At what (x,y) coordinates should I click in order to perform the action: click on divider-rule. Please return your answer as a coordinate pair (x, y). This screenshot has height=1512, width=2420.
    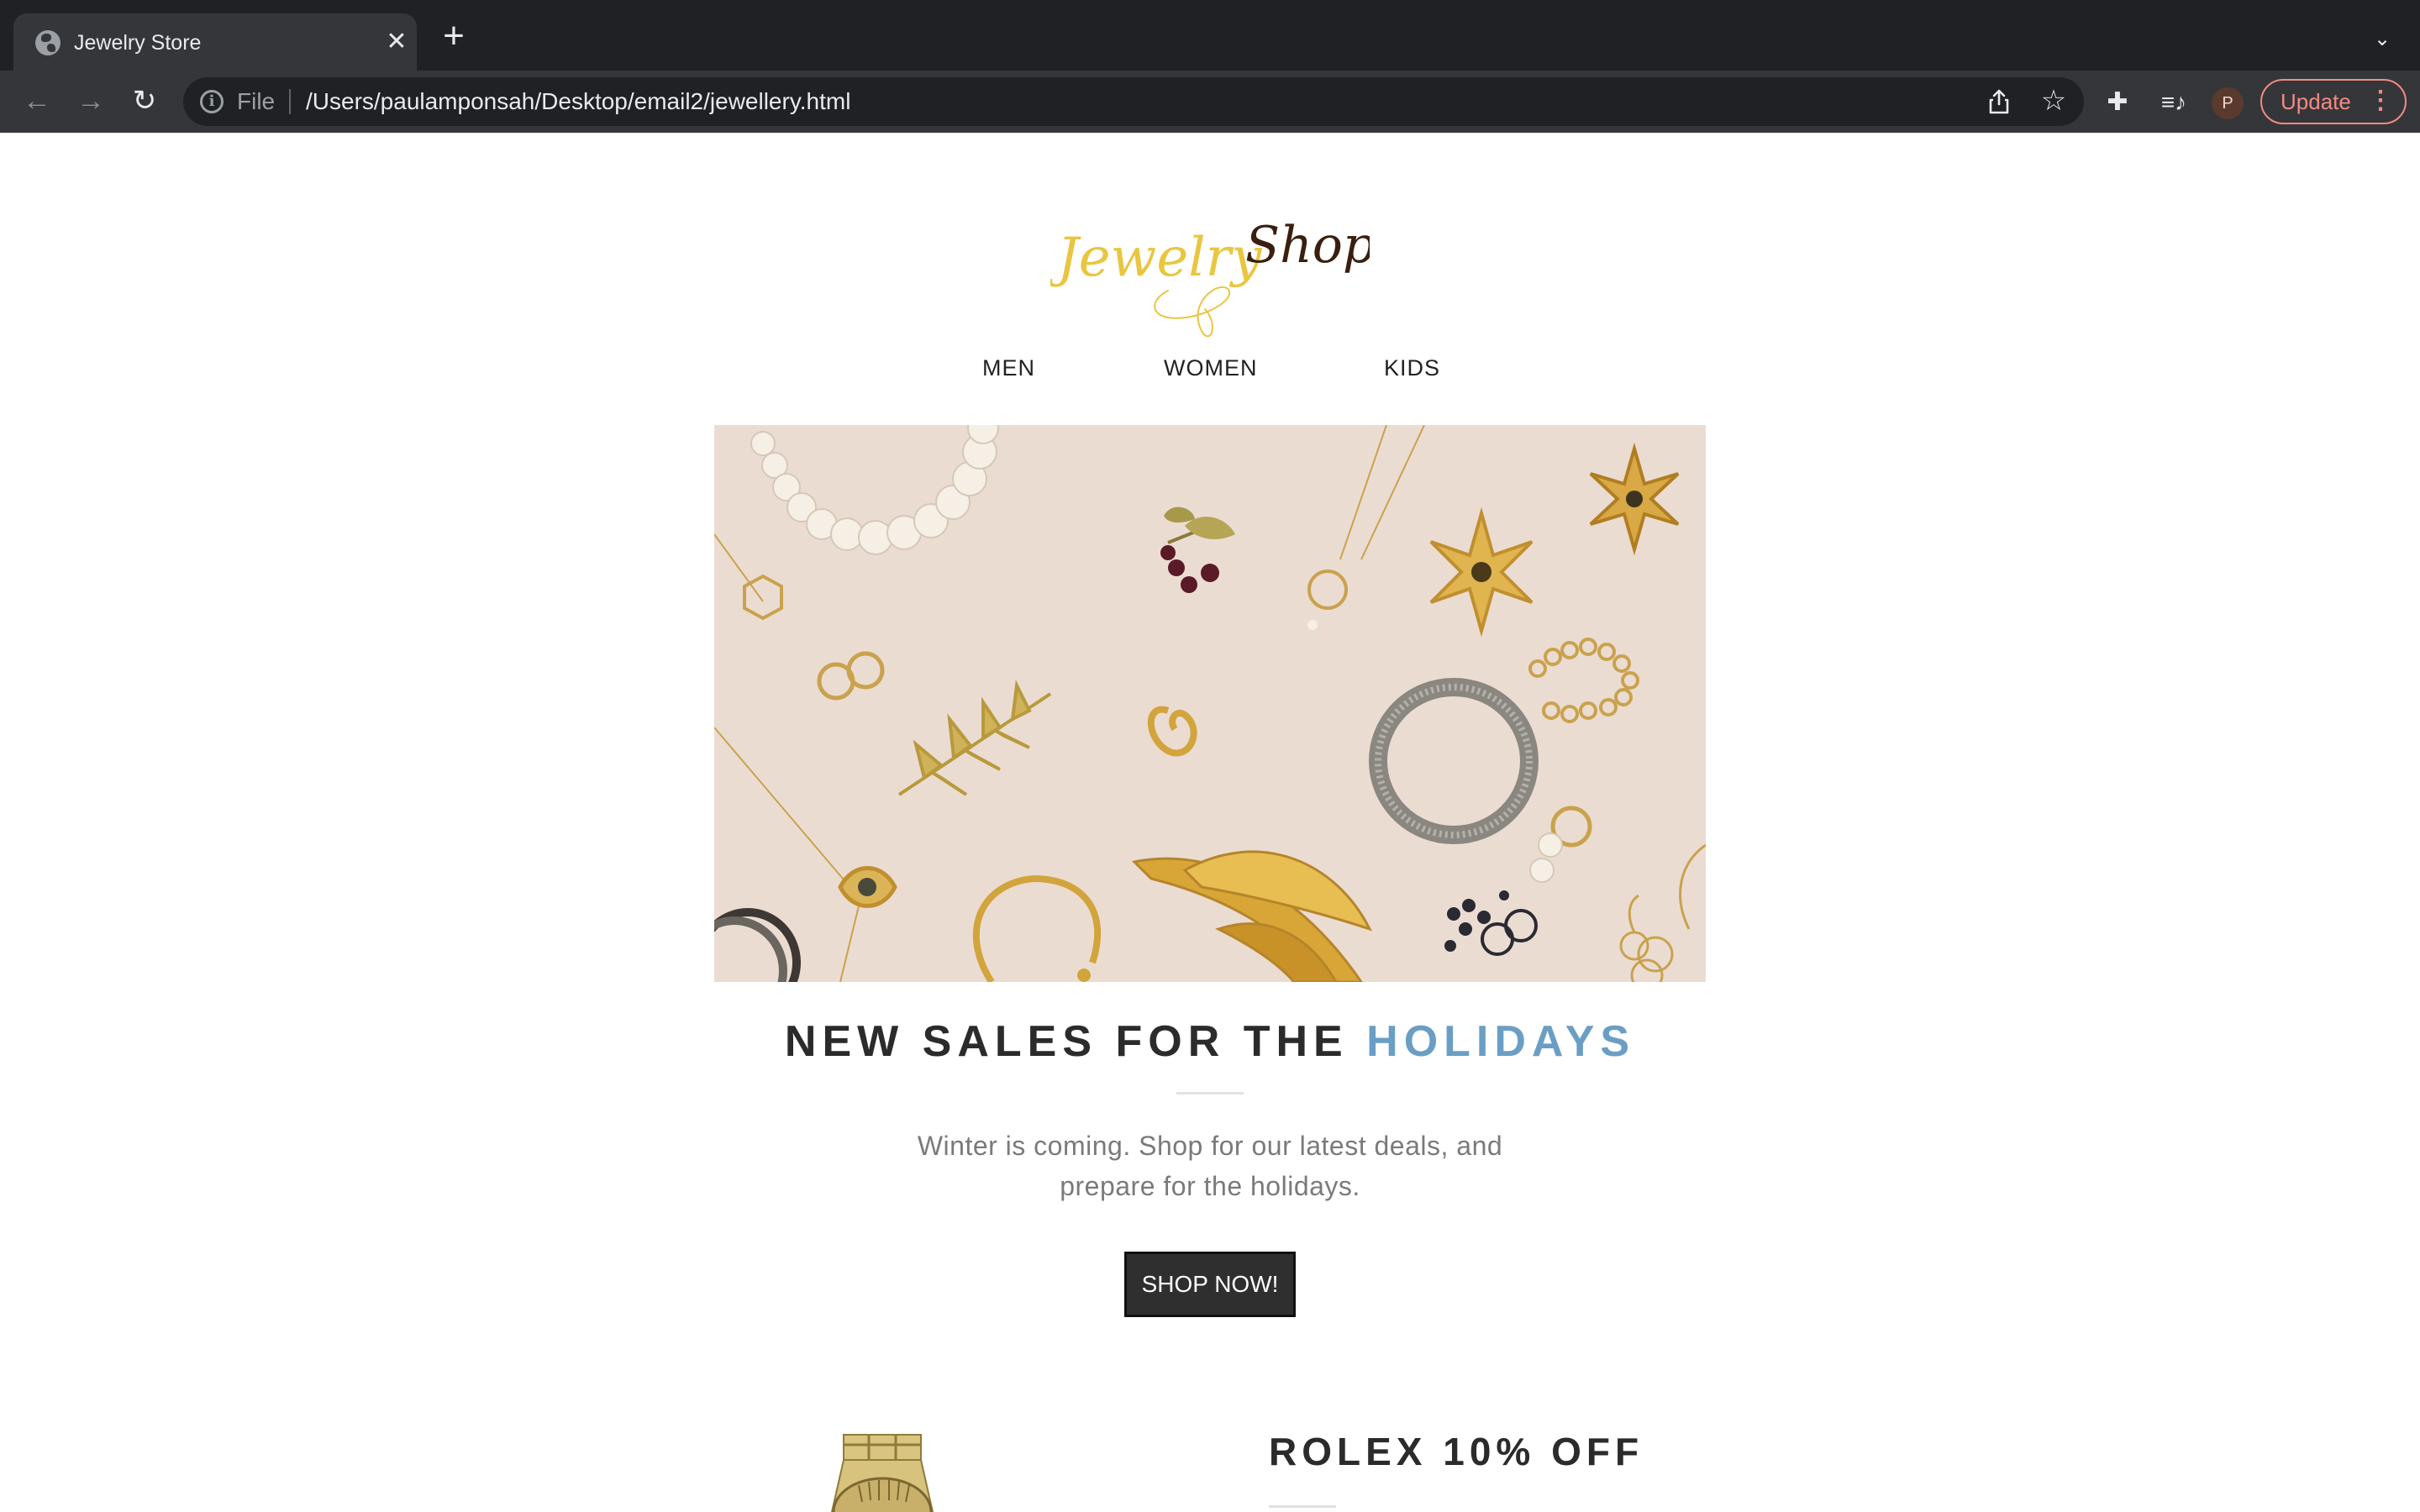
    Looking at the image, I should click on (1210, 1093).